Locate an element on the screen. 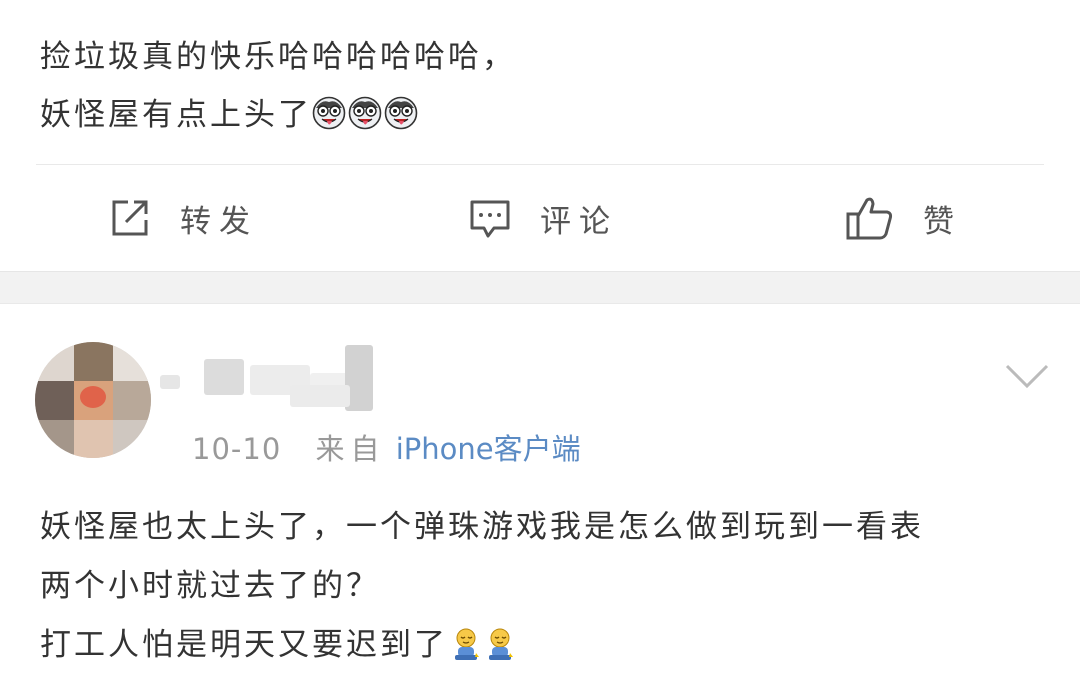 This screenshot has height=675, width=1080. comment-time: 10-10 is located at coordinates (237, 449).